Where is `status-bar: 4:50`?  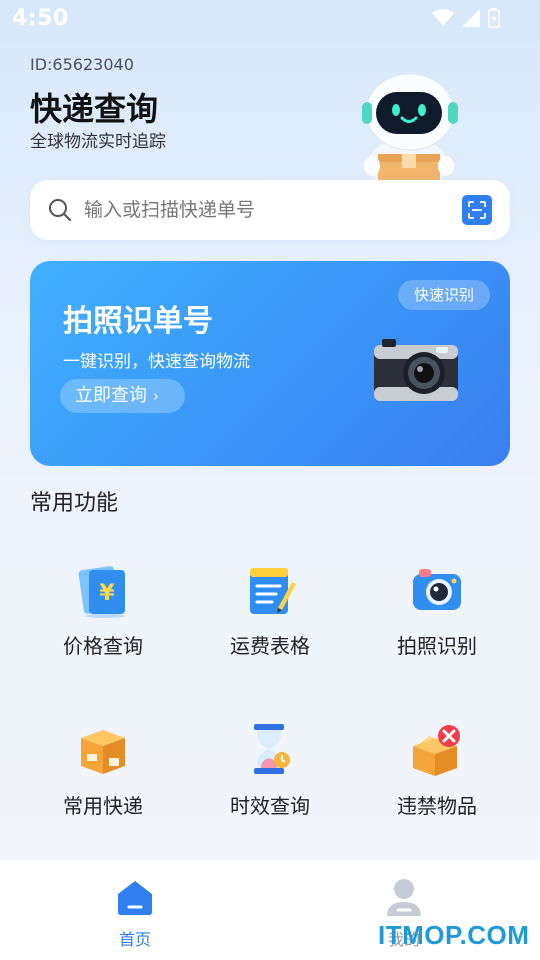
status-bar: 4:50 is located at coordinates (270, 19).